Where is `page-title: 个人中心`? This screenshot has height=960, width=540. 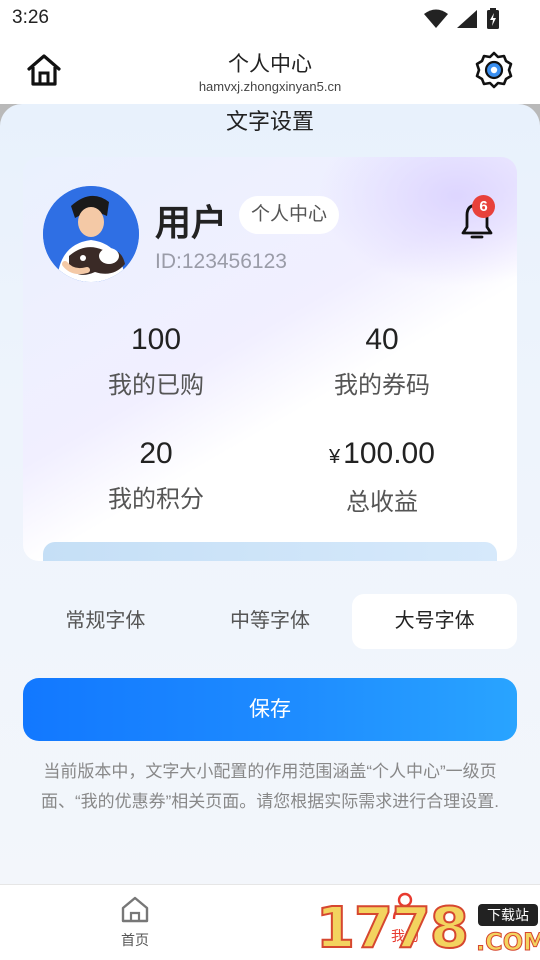
page-title: 个人中心 is located at coordinates (270, 64).